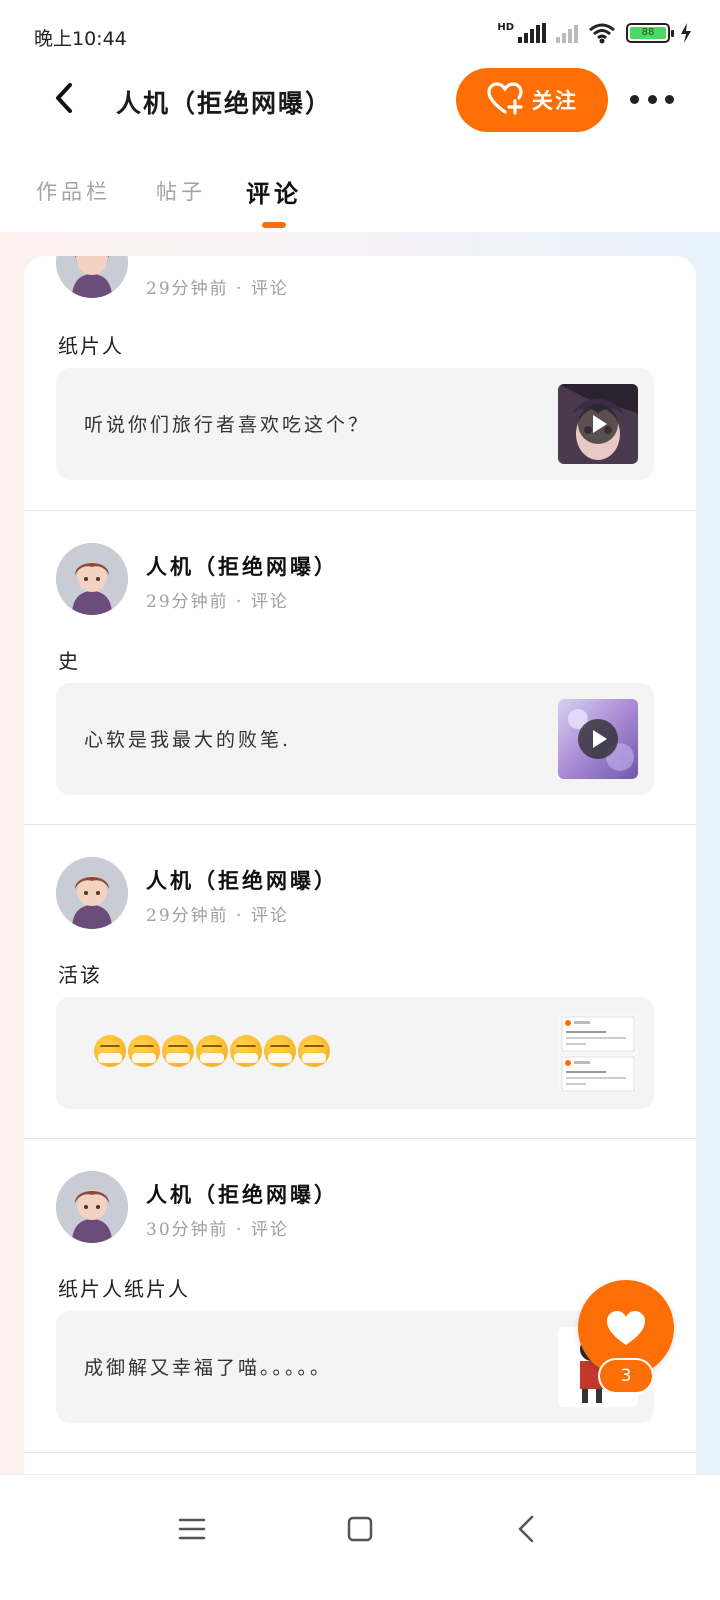  I want to click on follow-label: 关注, so click(555, 100).